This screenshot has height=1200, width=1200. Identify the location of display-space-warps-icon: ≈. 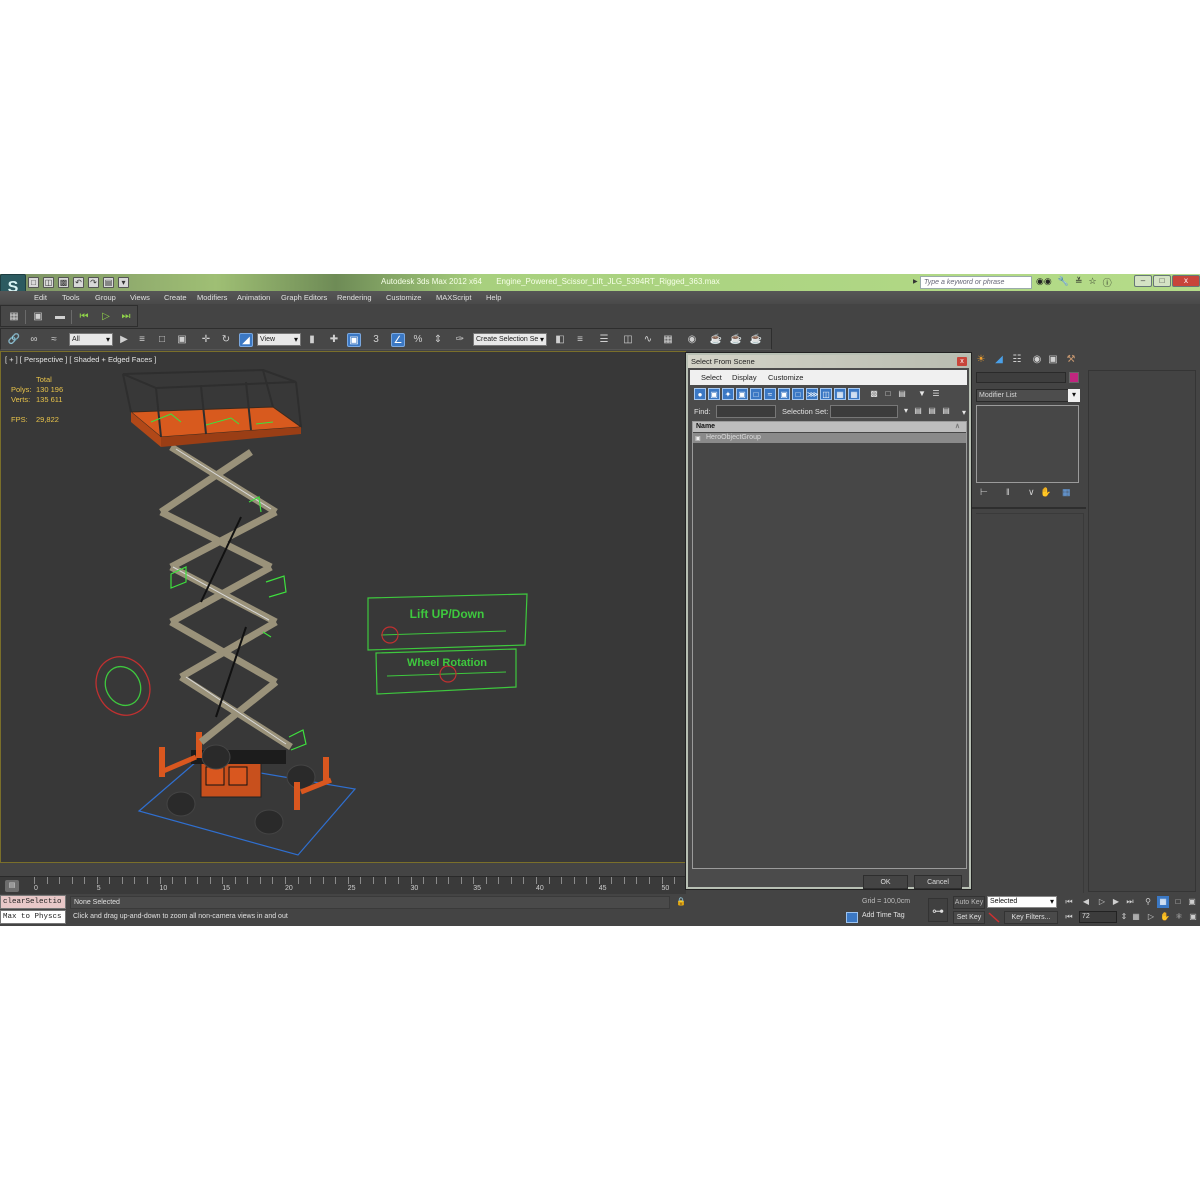
(770, 394).